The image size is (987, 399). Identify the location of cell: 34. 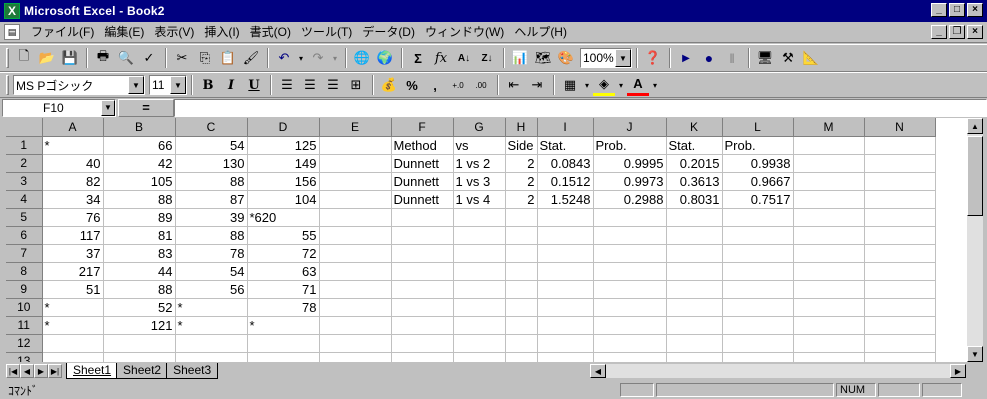
(73, 199).